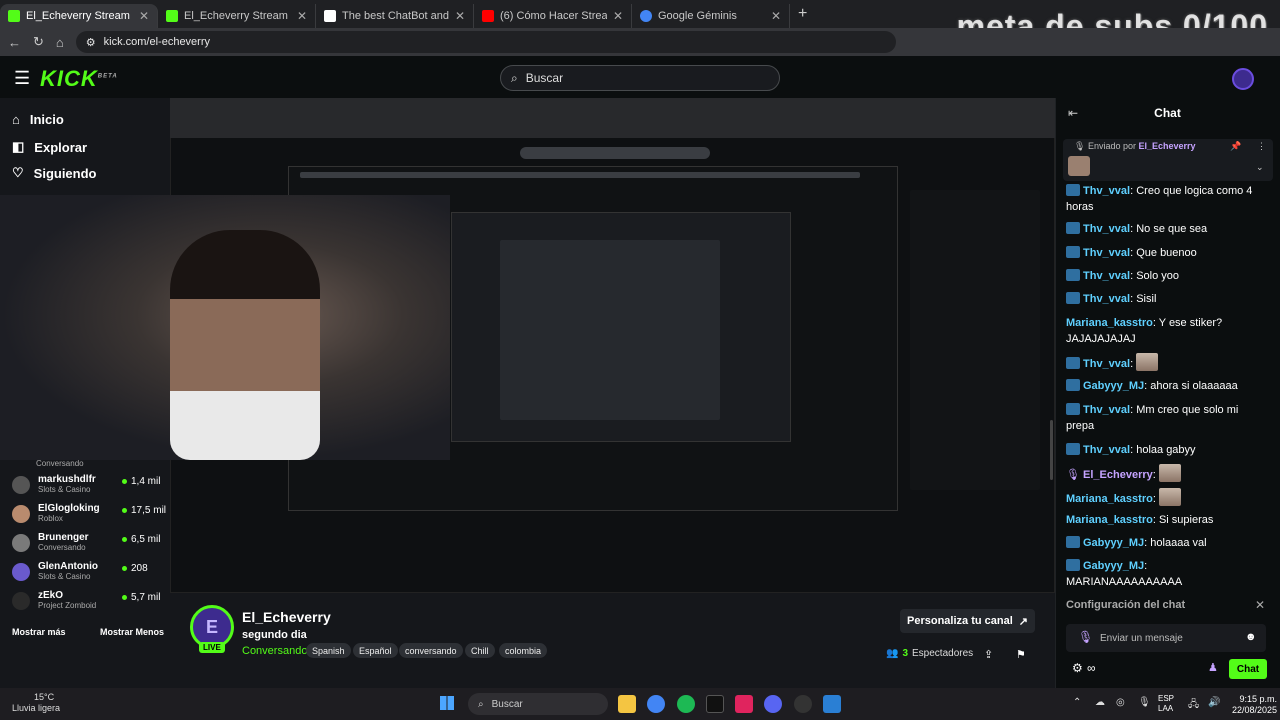 This screenshot has width=1280, height=720. Describe the element at coordinates (697, 16) in the screenshot. I see `tab-title: Google Géminis` at that location.